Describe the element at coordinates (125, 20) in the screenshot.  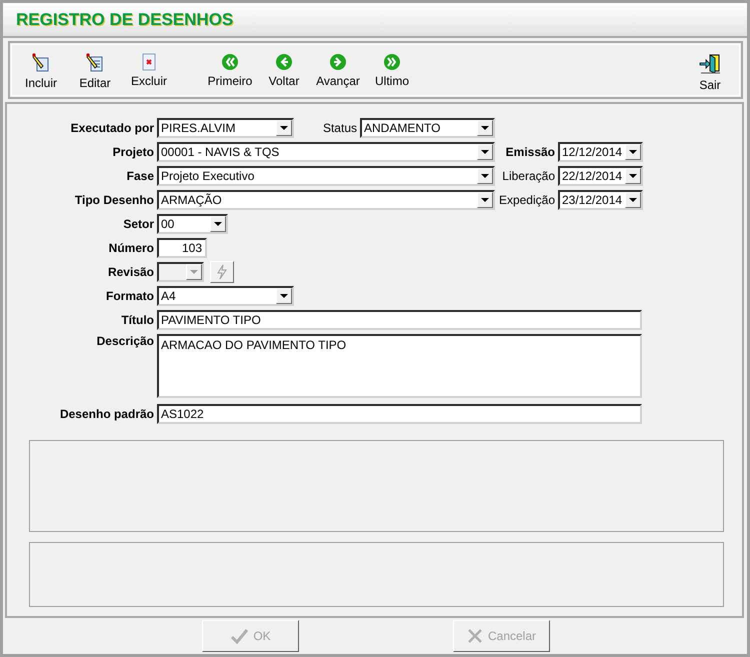
I see `window-title: REGISTRO DE DESENHOS` at that location.